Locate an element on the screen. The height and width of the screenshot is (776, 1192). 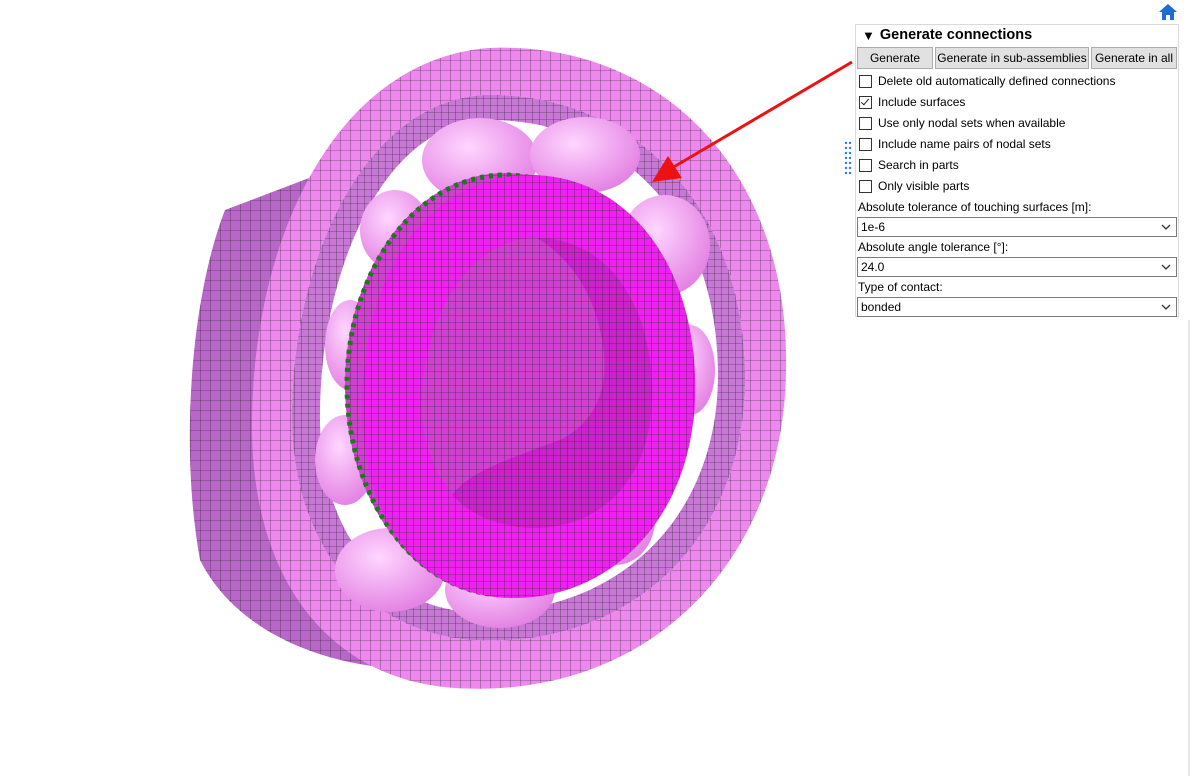
option-label: Only visible parts is located at coordinates (924, 186).